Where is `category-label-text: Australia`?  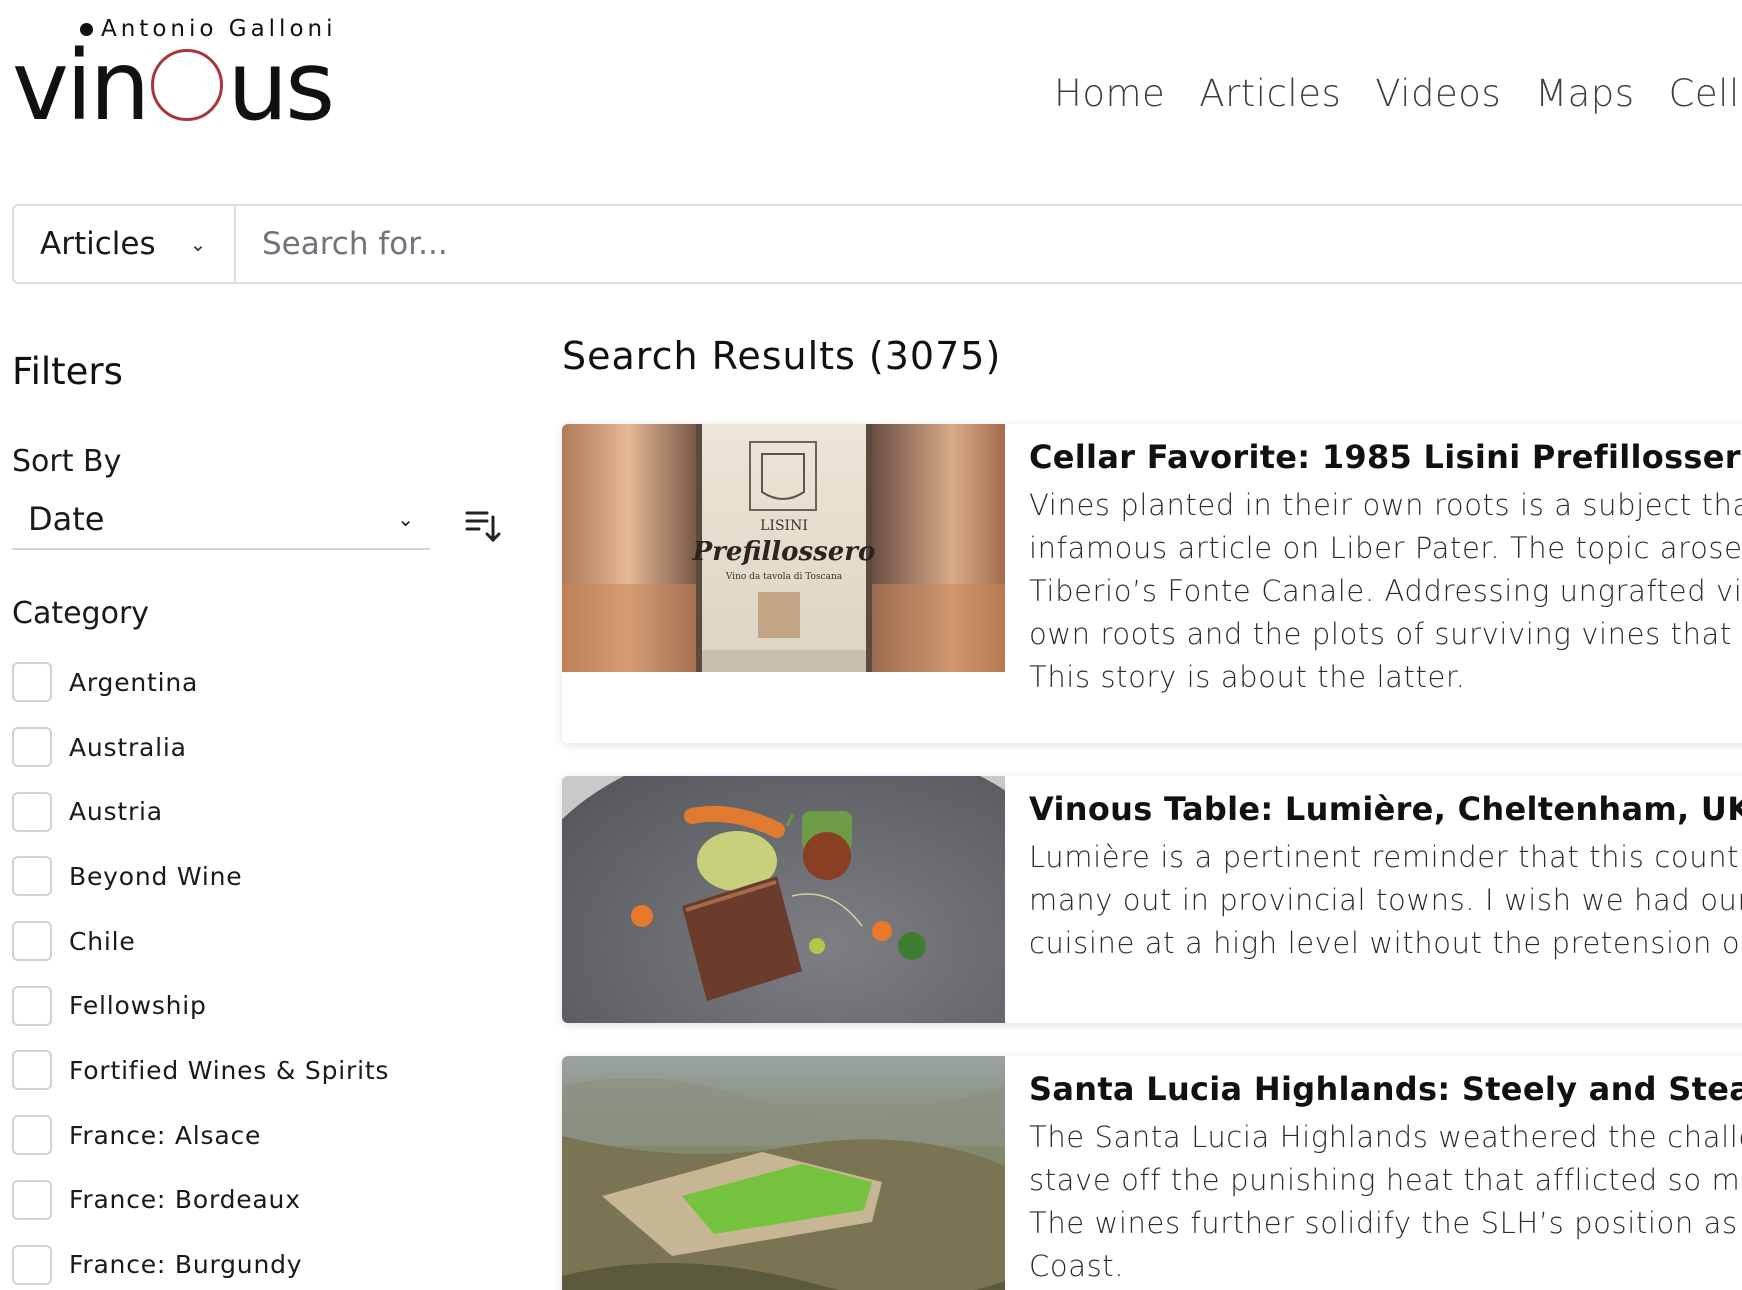
category-label-text: Australia is located at coordinates (128, 747).